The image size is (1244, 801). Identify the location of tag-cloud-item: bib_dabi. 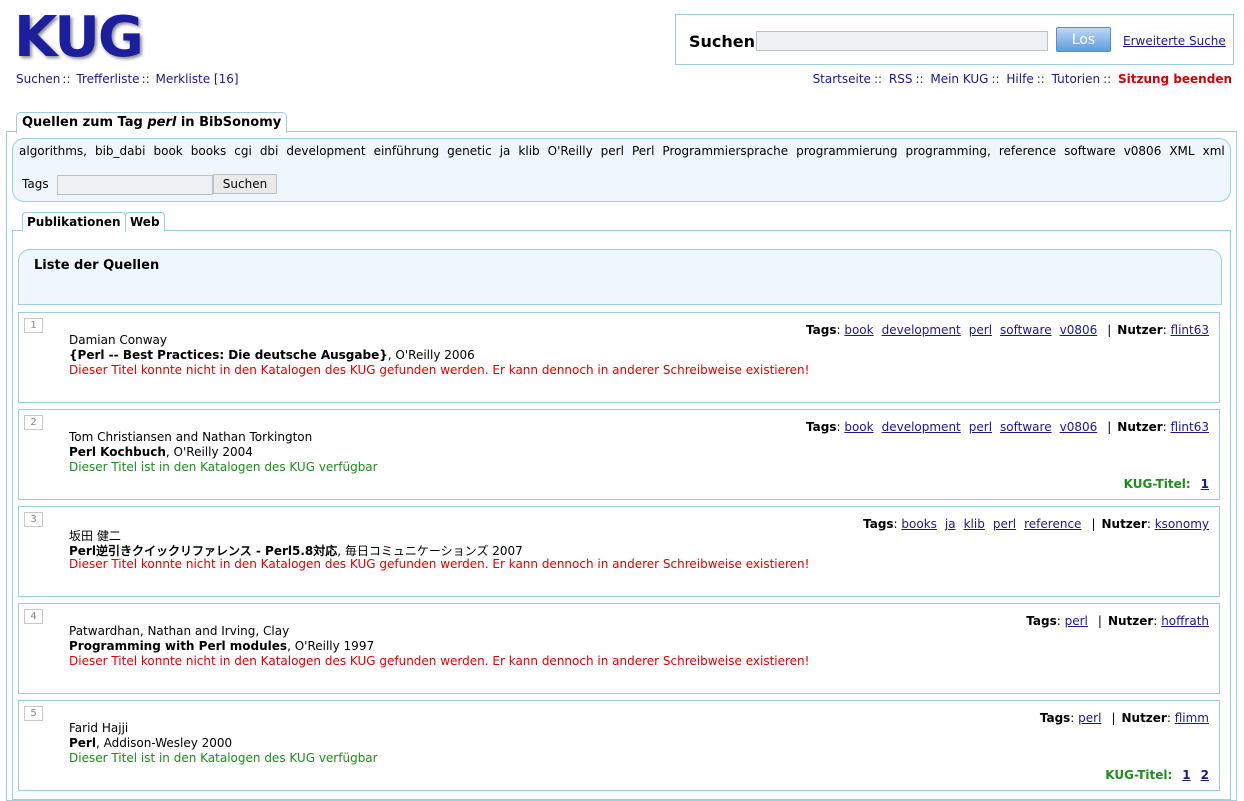
(120, 151).